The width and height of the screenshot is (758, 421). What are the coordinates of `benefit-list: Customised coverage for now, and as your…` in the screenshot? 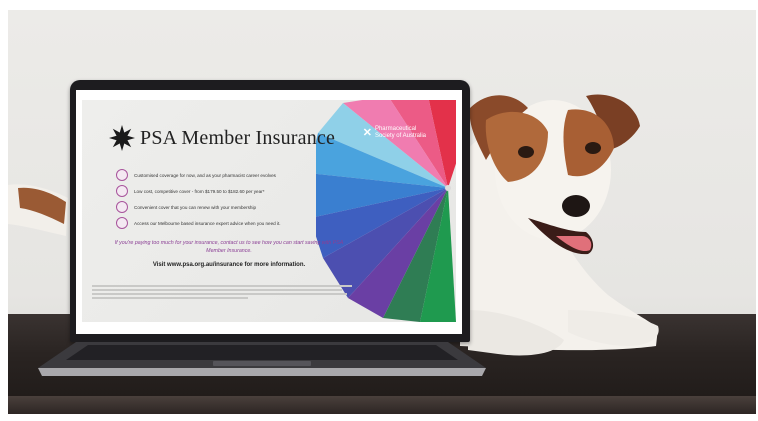 It's located at (221, 200).